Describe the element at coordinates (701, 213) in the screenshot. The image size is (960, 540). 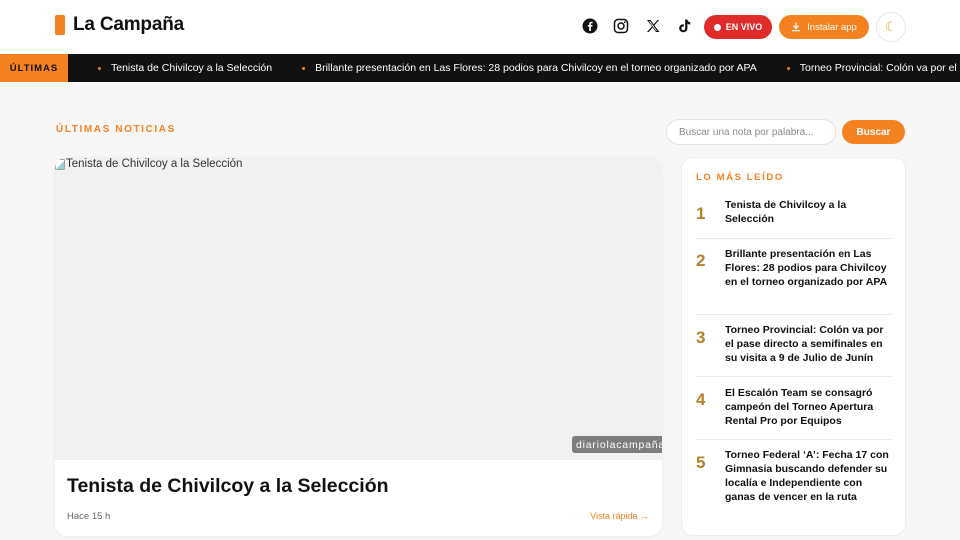
I see `rank-number: 1` at that location.